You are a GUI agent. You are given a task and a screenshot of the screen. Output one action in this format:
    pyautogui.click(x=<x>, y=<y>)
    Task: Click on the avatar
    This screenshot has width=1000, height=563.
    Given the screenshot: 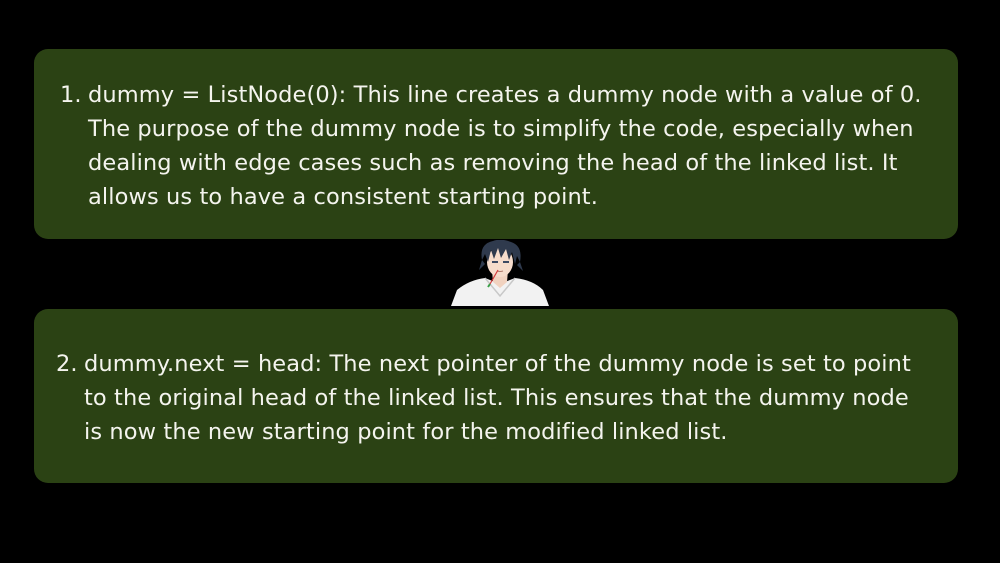 What is the action you would take?
    pyautogui.click(x=500, y=273)
    